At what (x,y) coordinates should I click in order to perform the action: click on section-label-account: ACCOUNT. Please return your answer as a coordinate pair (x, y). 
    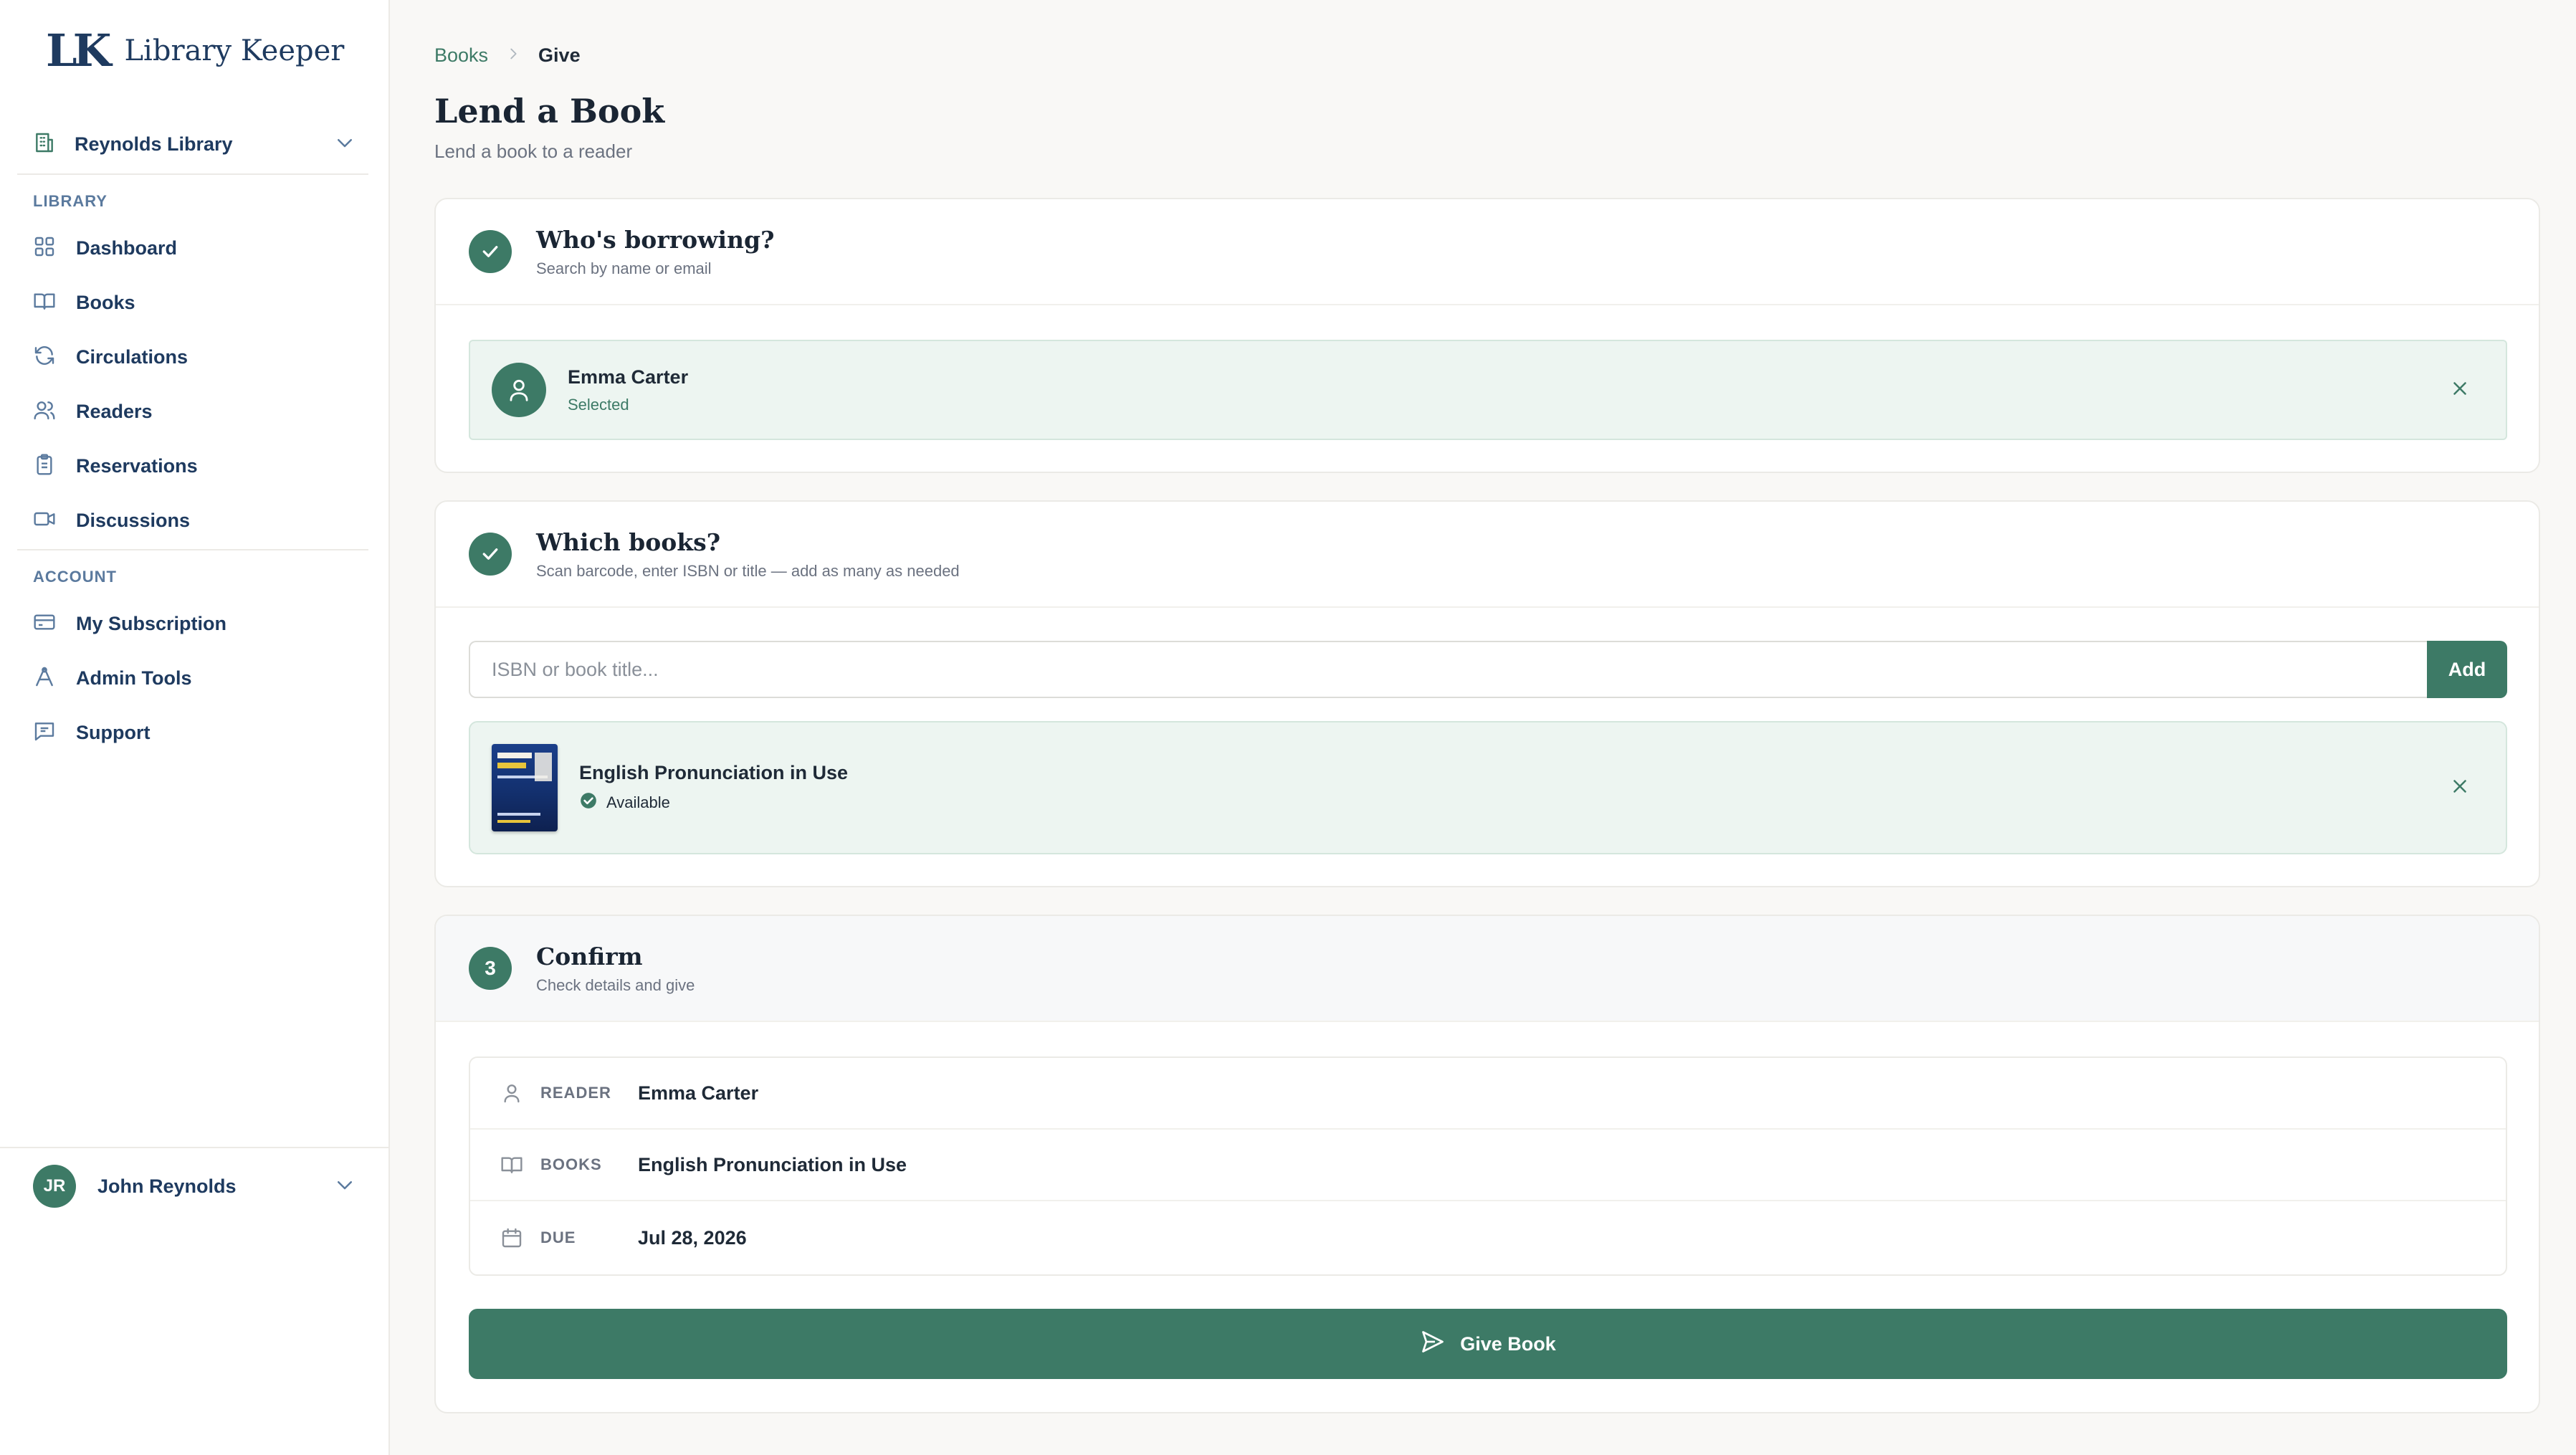
    Looking at the image, I should click on (75, 577).